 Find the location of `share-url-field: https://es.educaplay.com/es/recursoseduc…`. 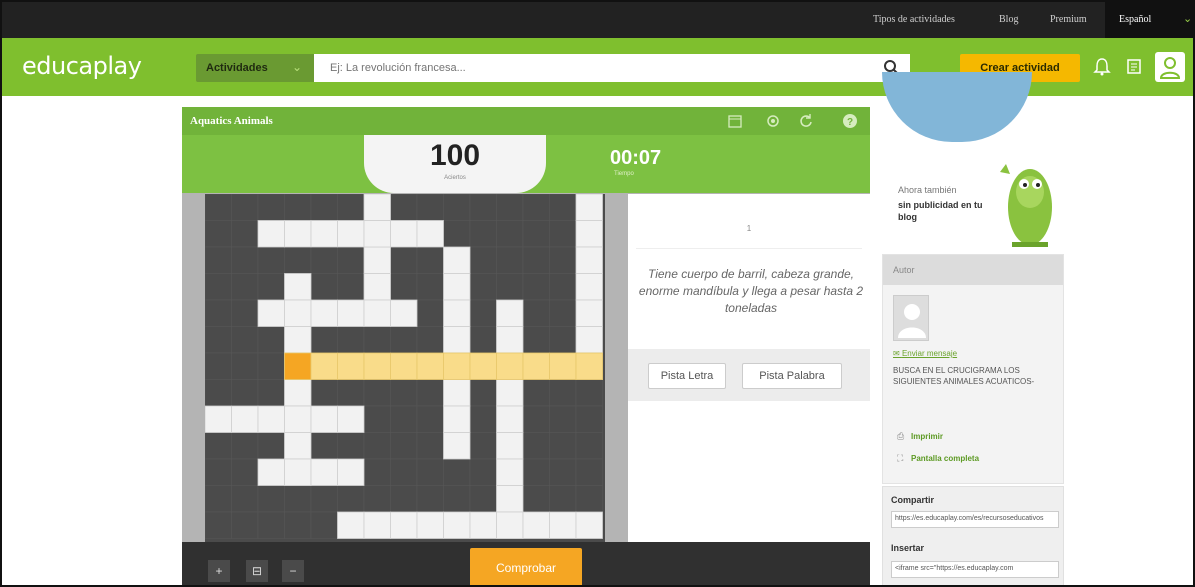

share-url-field: https://es.educaplay.com/es/recursoseduc… is located at coordinates (975, 519).